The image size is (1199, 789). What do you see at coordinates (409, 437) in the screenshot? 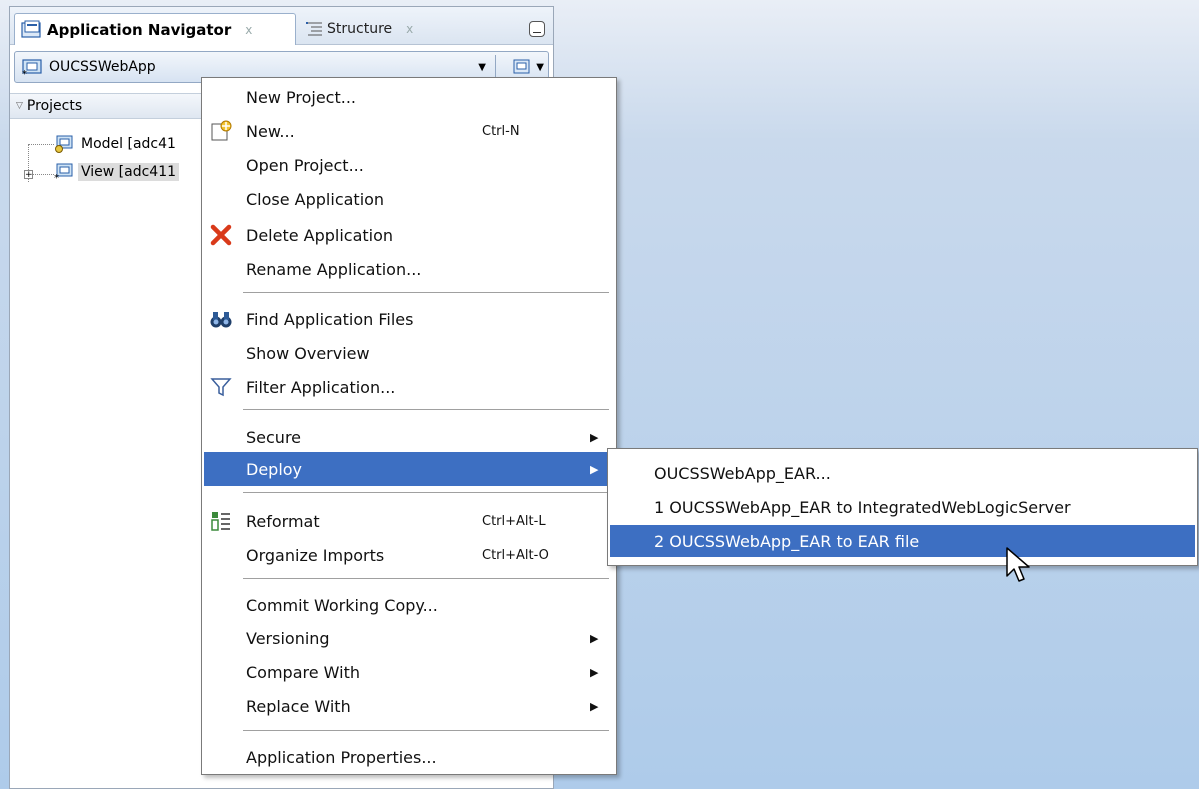
I see `menu-item-secure: Secure ▶` at bounding box center [409, 437].